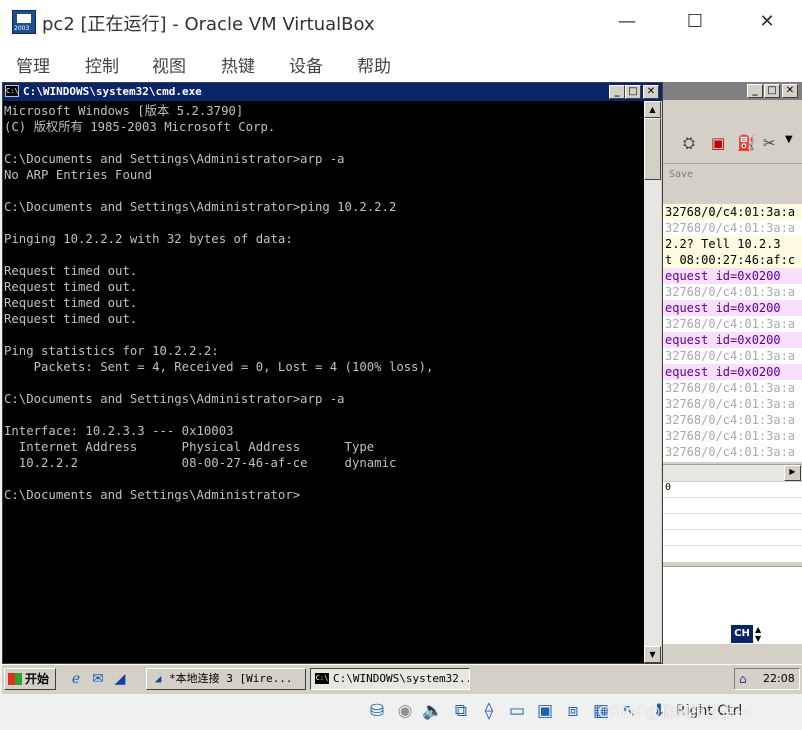 Image resolution: width=802 pixels, height=730 pixels. I want to click on cmd-title: C:\WINDOWS\system32\cmd.exe, so click(112, 91).